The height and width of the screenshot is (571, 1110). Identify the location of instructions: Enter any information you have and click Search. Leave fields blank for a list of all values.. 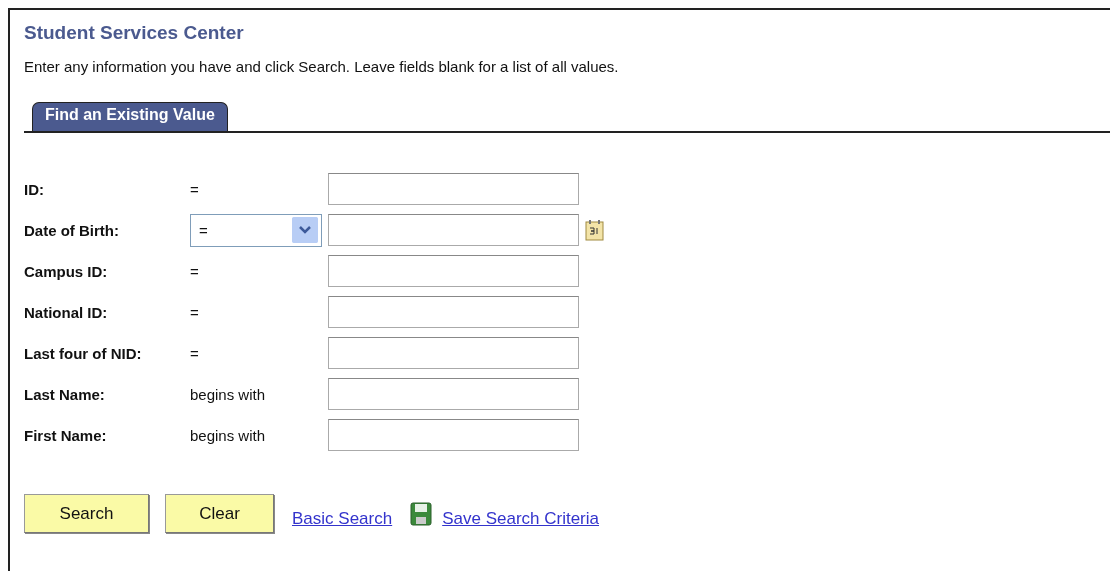
(322, 66).